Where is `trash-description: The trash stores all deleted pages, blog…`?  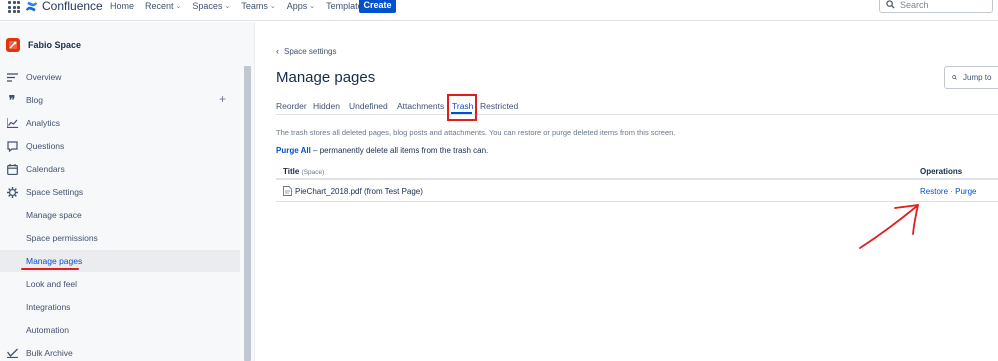
trash-description: The trash stores all deleted pages, blog… is located at coordinates (476, 132).